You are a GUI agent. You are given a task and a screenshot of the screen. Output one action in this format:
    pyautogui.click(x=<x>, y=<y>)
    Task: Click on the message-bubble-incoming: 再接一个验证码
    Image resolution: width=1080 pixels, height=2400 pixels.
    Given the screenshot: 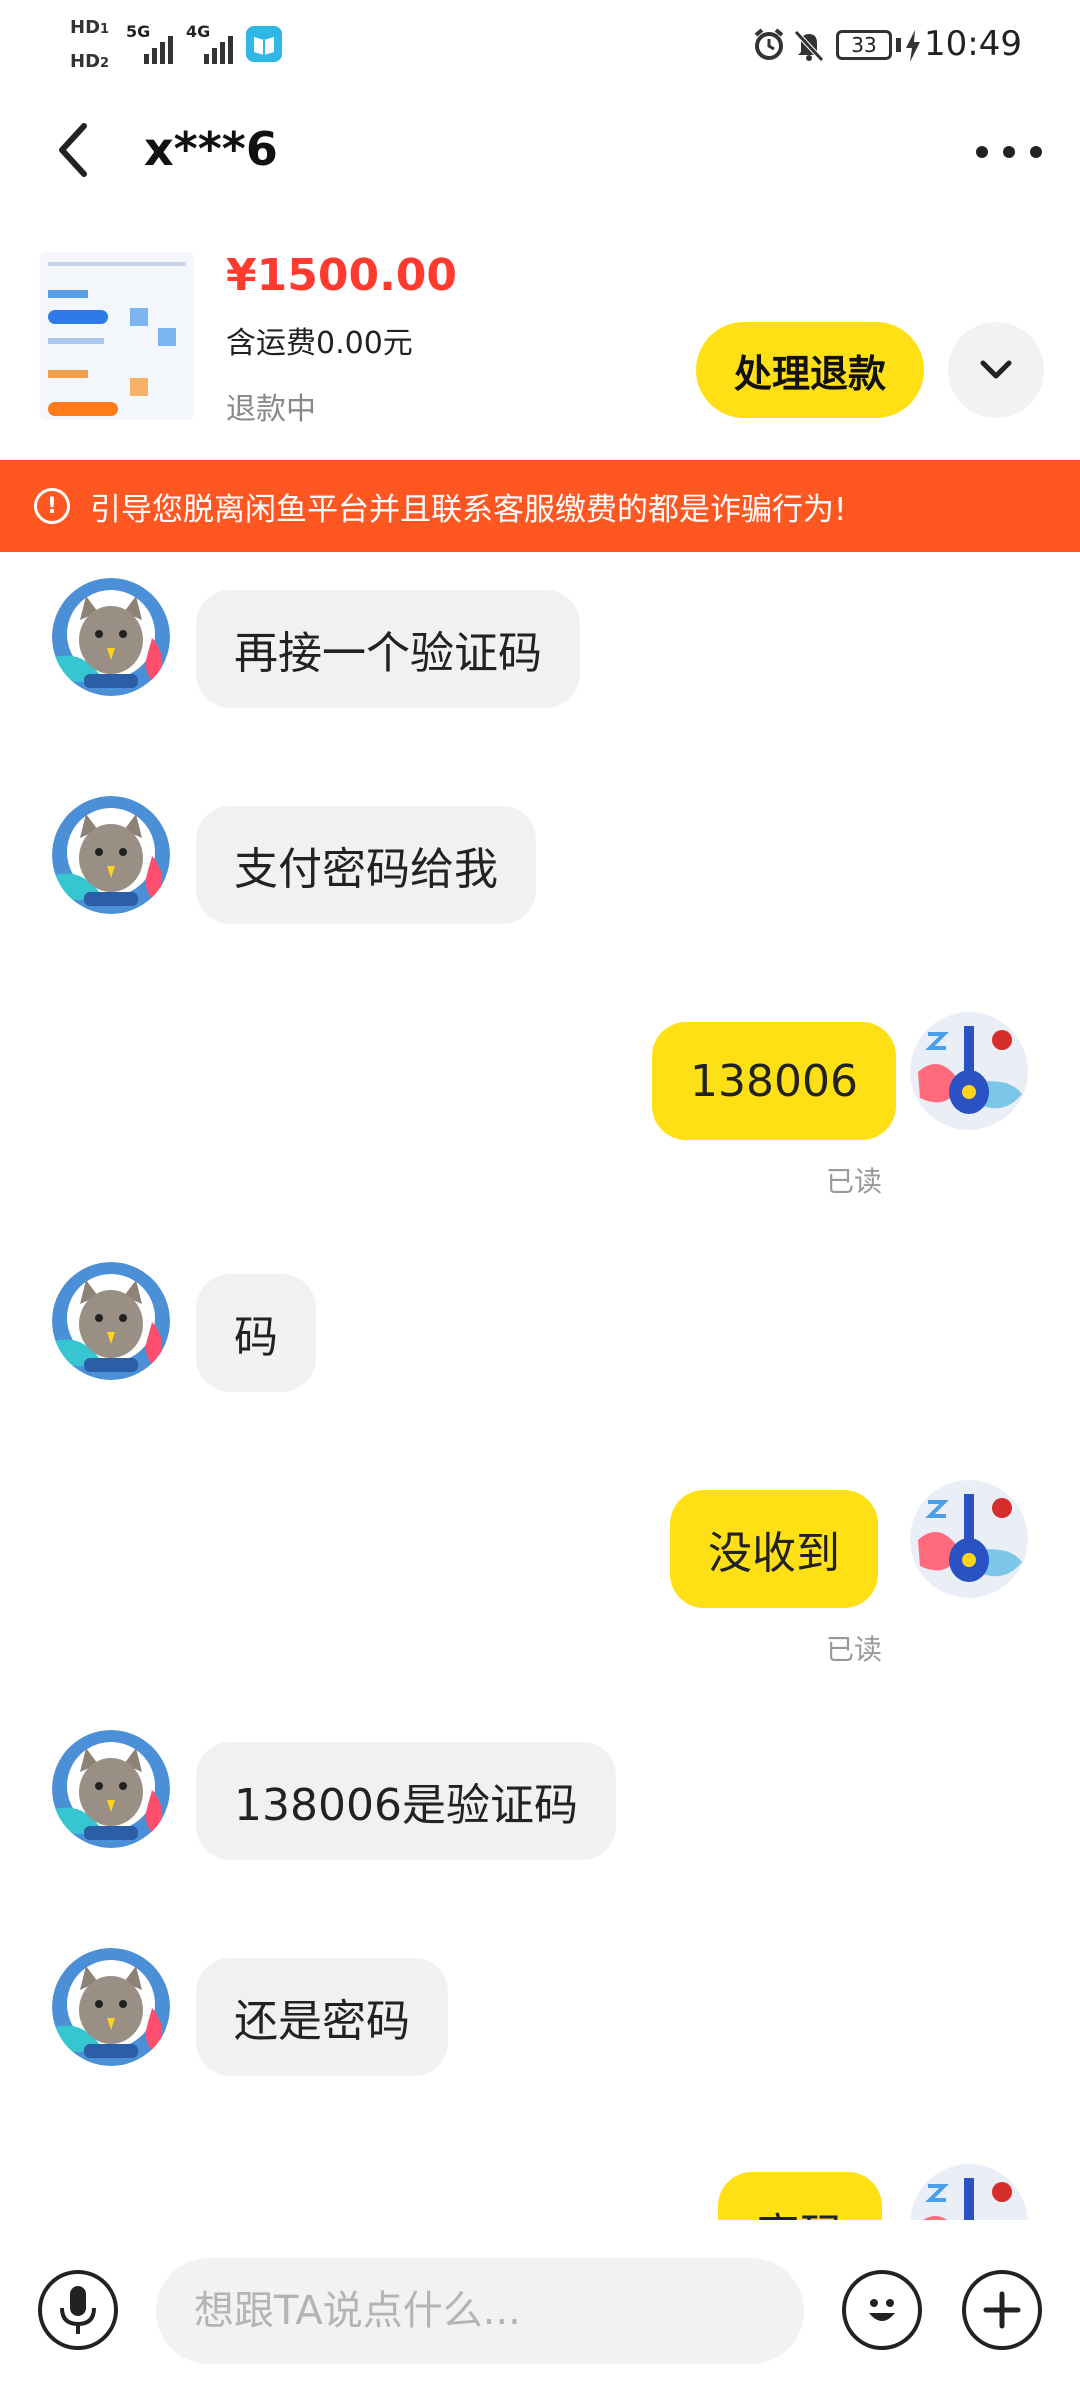 What is the action you would take?
    pyautogui.click(x=388, y=649)
    